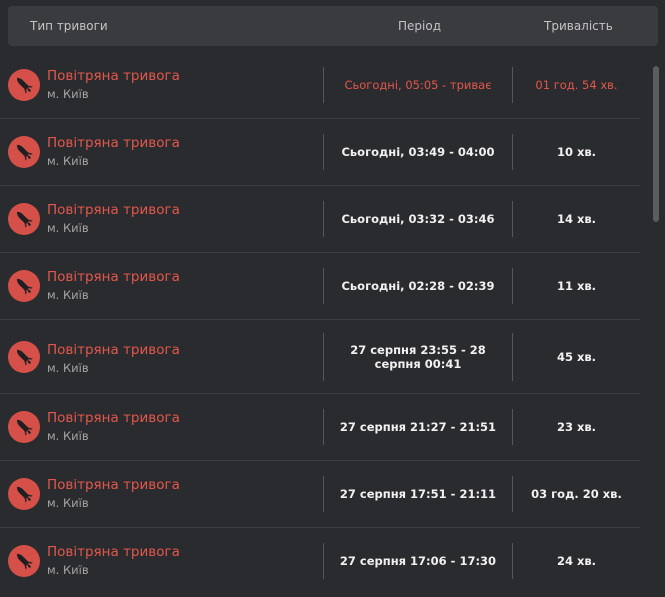 The height and width of the screenshot is (597, 665). Describe the element at coordinates (418, 219) in the screenshot. I see `alert-period: Сьогодні, 03:32 - 03:46` at that location.